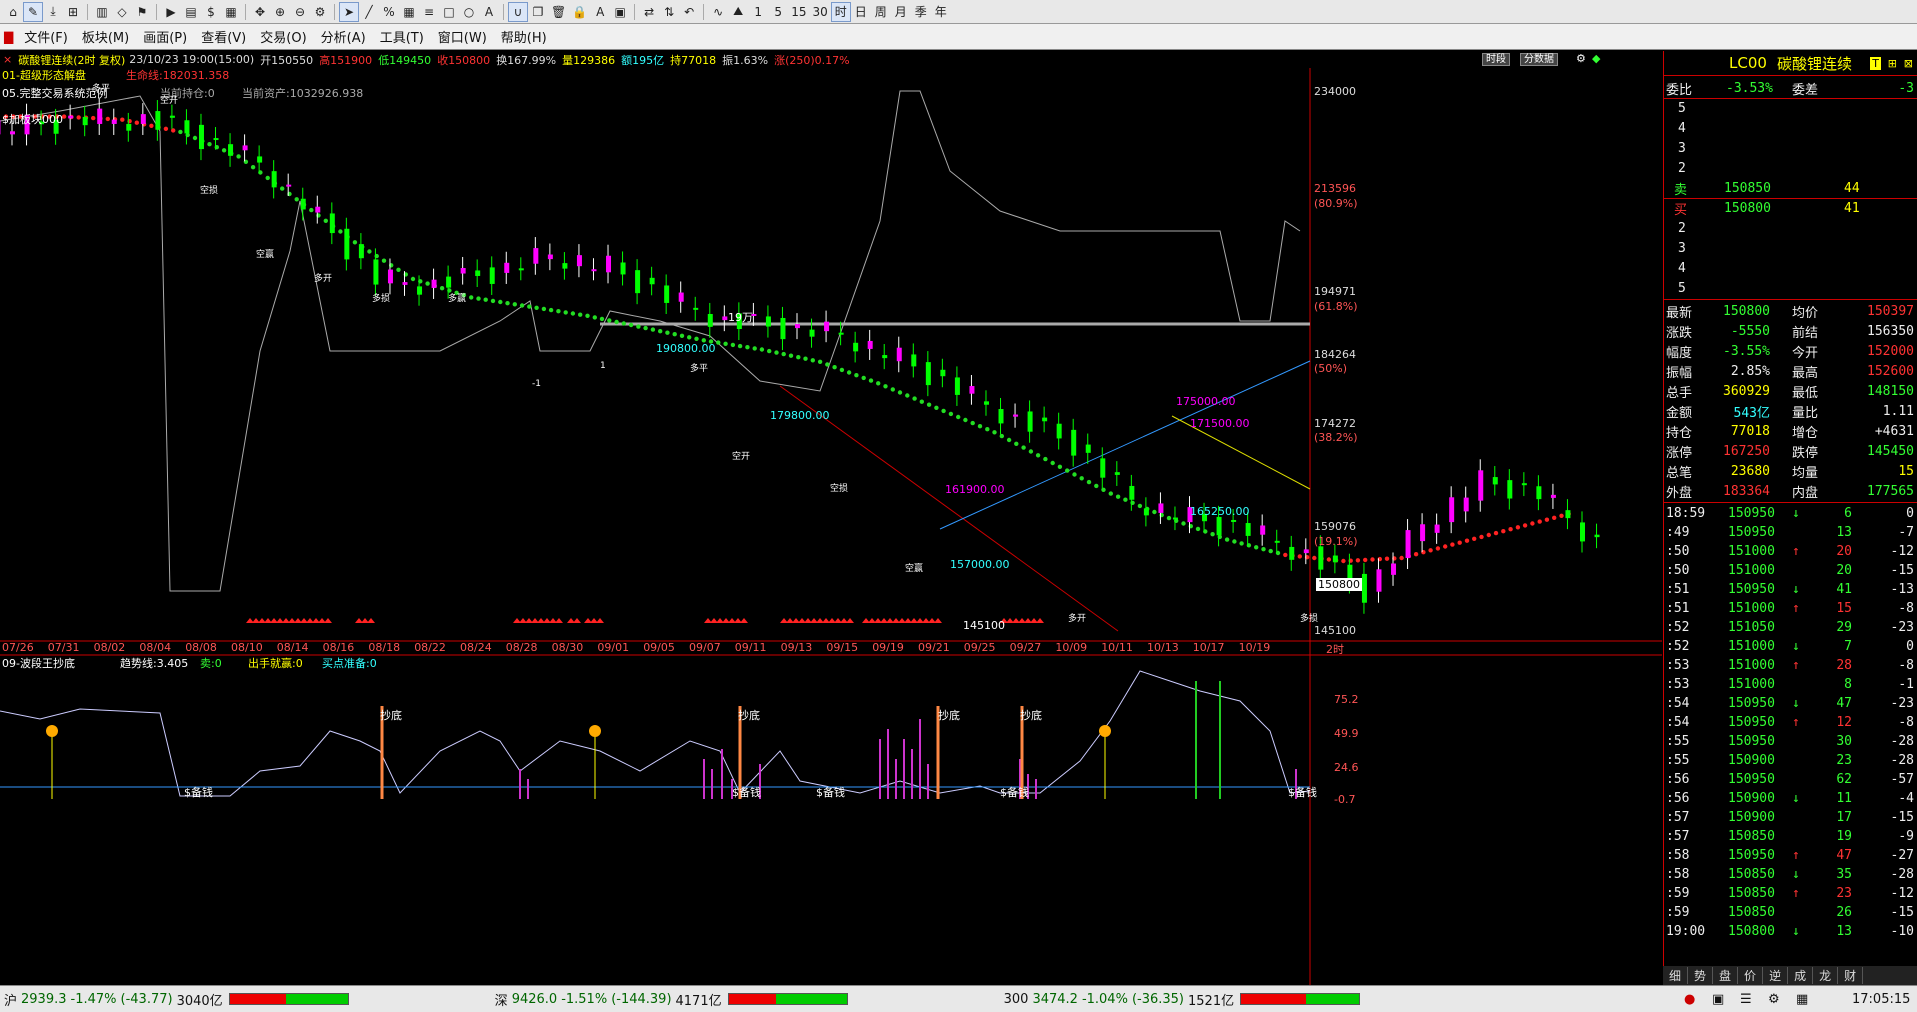  Describe the element at coordinates (921, 12) in the screenshot. I see `period-8: 季` at that location.